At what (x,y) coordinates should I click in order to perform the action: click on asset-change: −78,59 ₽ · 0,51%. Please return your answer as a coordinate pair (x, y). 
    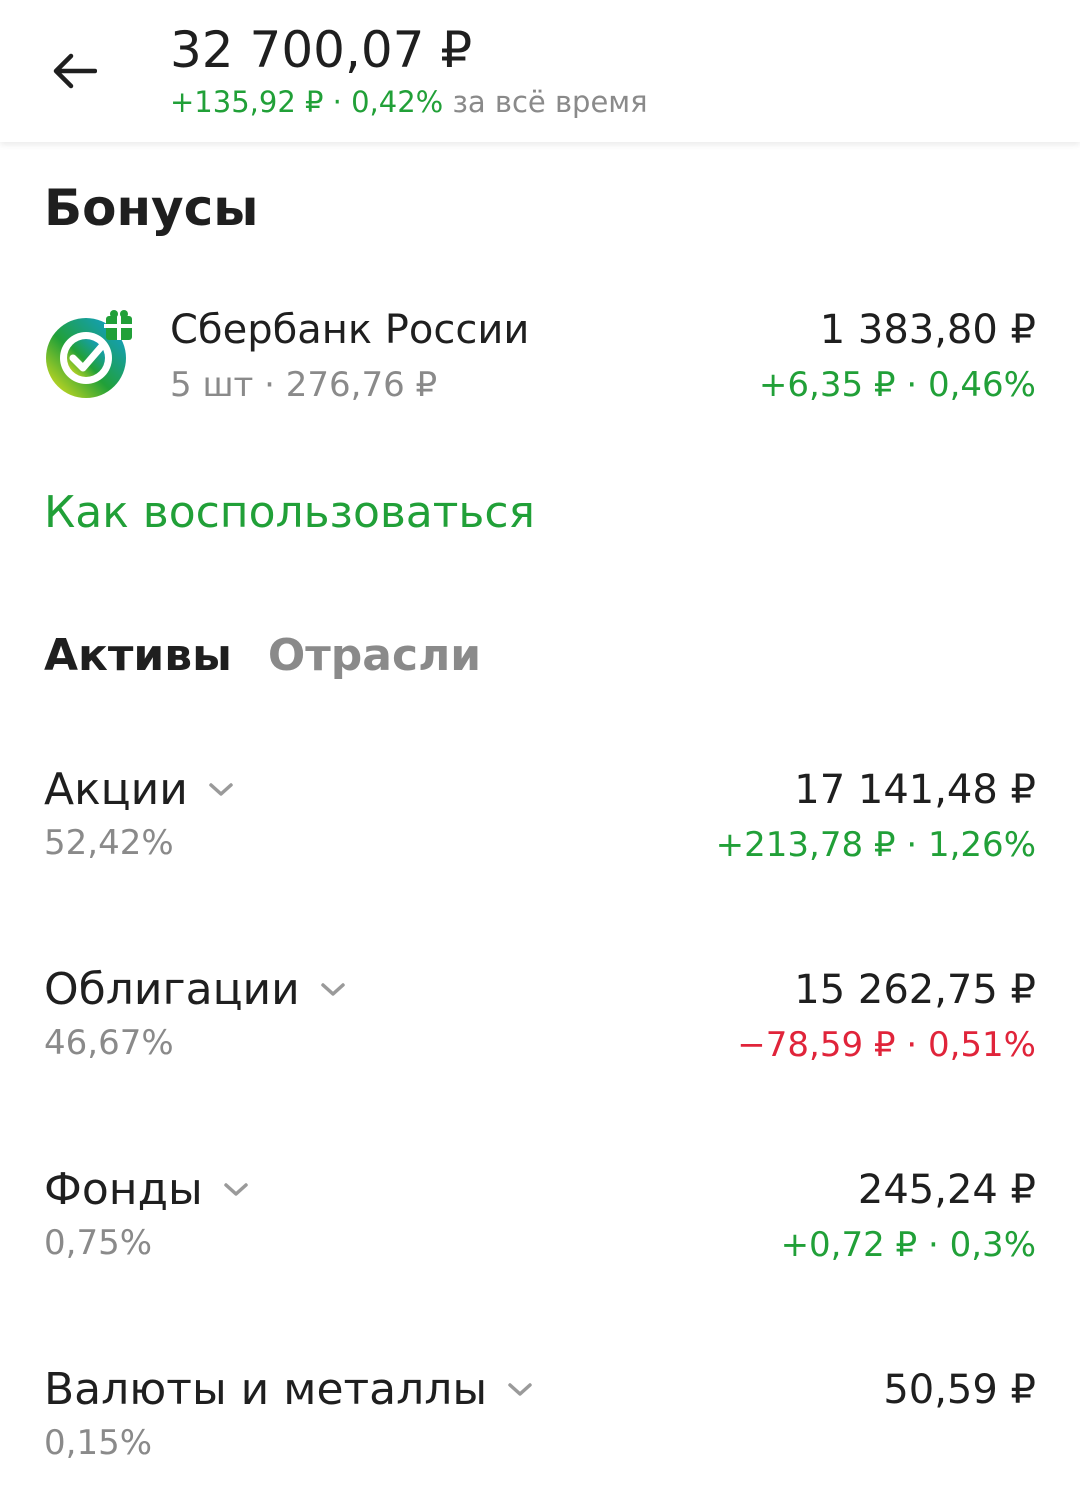
    Looking at the image, I should click on (886, 1045).